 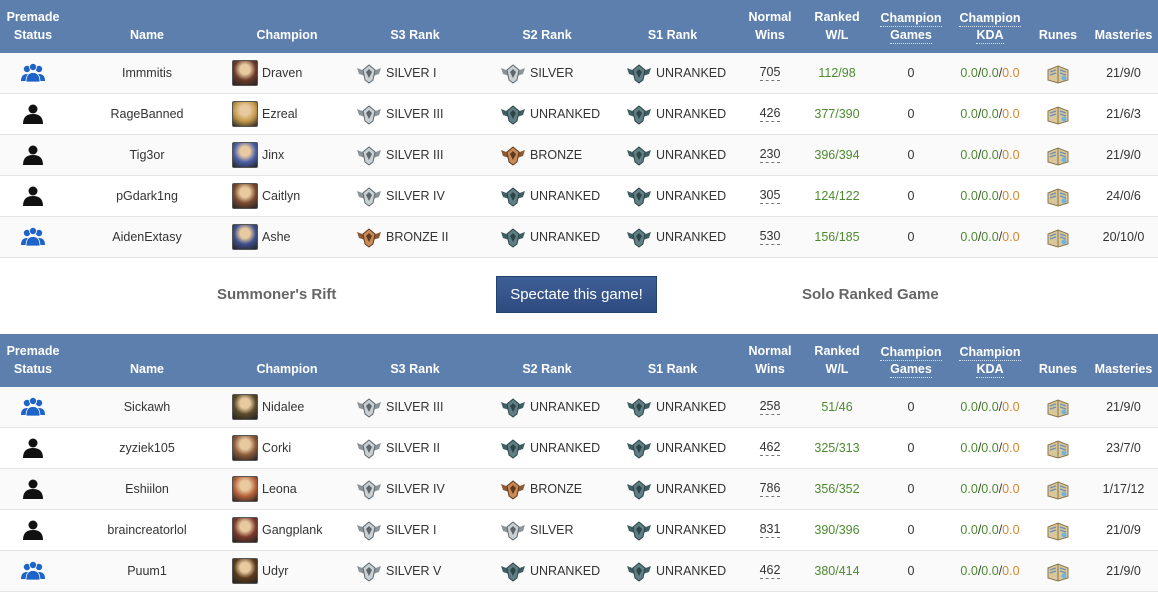 I want to click on col-champion-kda: Champion KDA, so click(x=990, y=360).